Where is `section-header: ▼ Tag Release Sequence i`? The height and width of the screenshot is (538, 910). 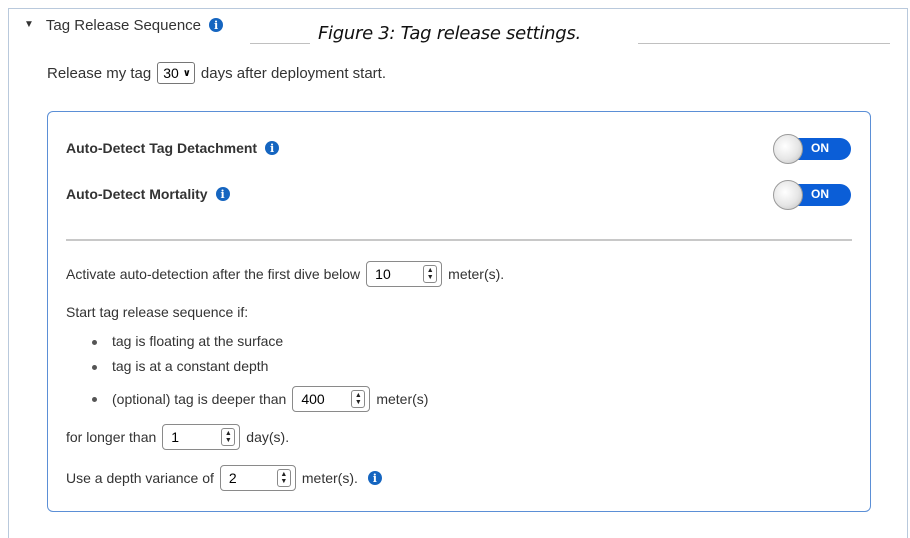 section-header: ▼ Tag Release Sequence i is located at coordinates (129, 25).